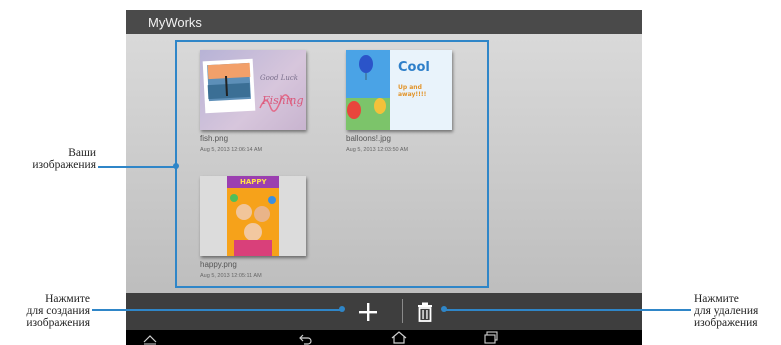 The height and width of the screenshot is (345, 781). What do you see at coordinates (342, 309) in the screenshot?
I see `callout-create-dot` at bounding box center [342, 309].